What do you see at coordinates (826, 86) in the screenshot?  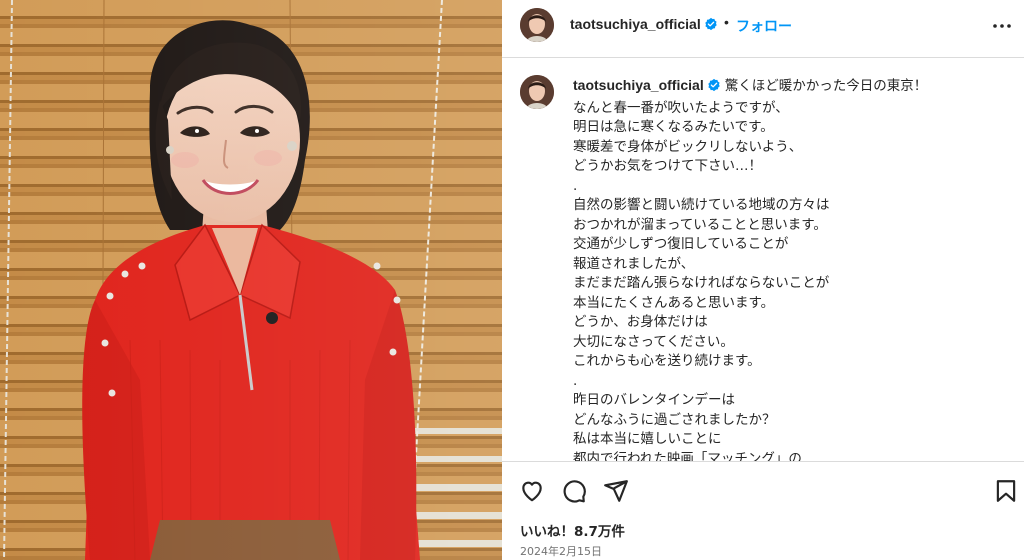 I see `caption-line: 驚くほど暖かかった今日の東京！` at bounding box center [826, 86].